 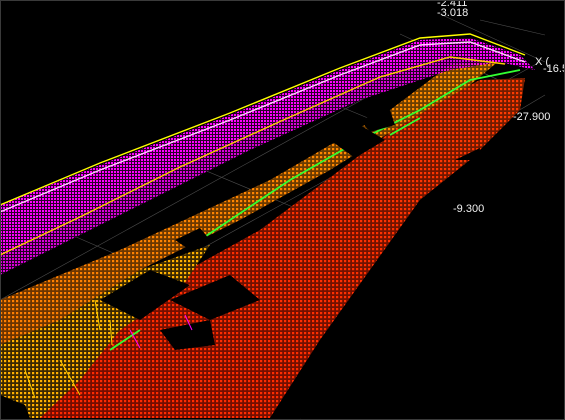 What do you see at coordinates (469, 209) in the screenshot?
I see `axis-value-center: -9.300` at bounding box center [469, 209].